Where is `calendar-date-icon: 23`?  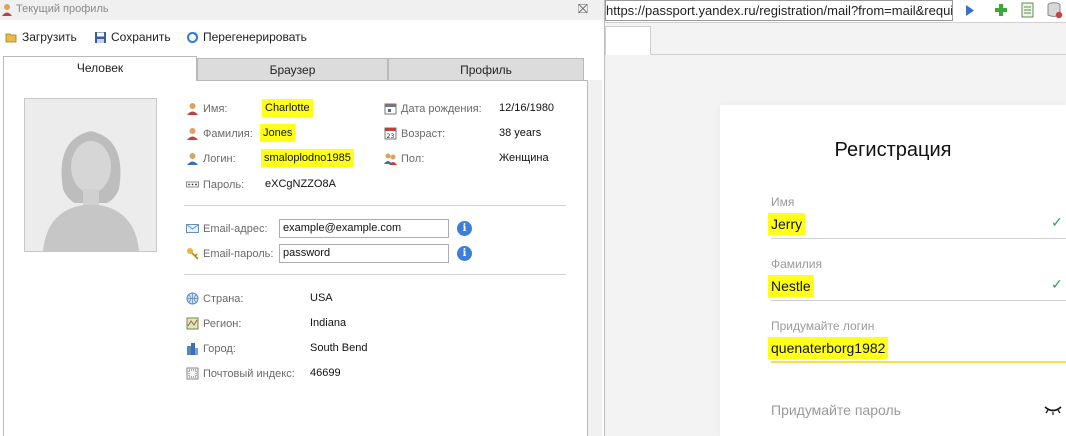
calendar-date-icon: 23 is located at coordinates (390, 133).